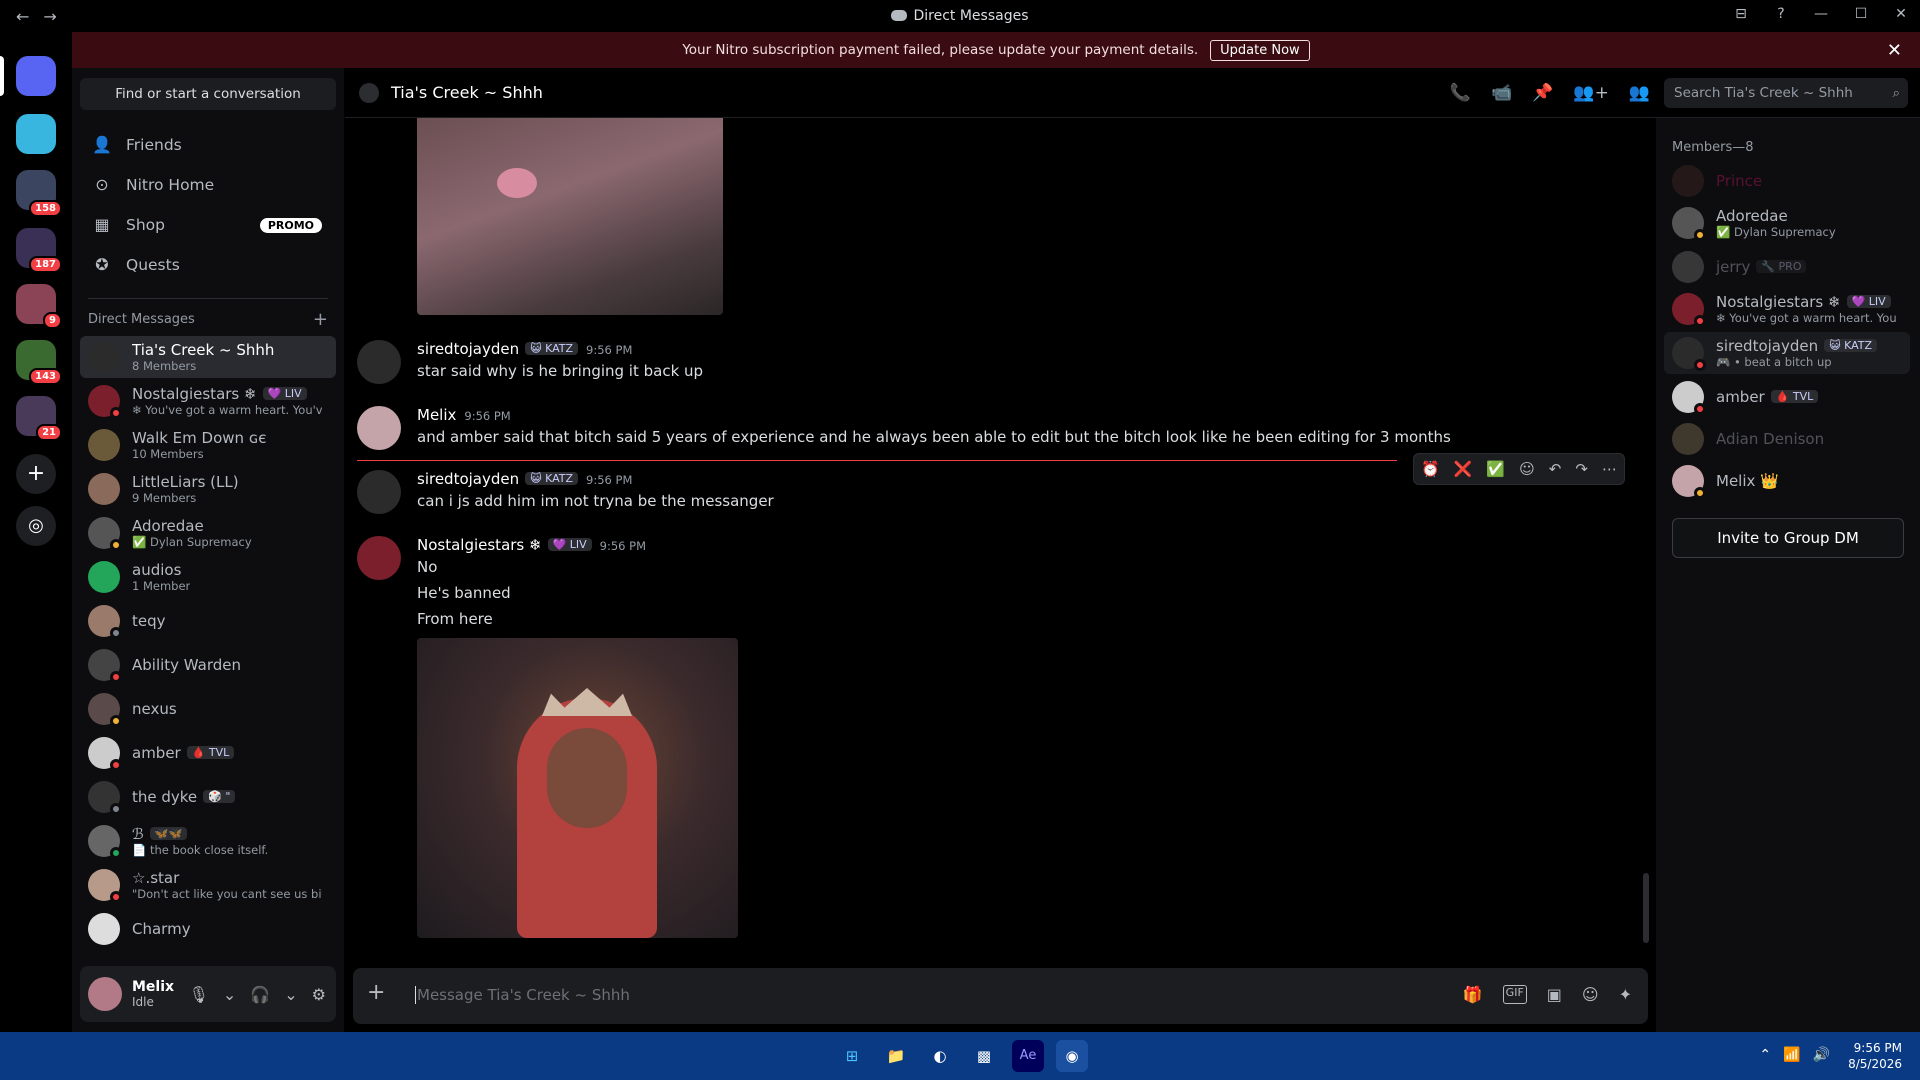 The width and height of the screenshot is (1920, 1080). I want to click on nav-shop: ▦ Shop PROMO, so click(208, 225).